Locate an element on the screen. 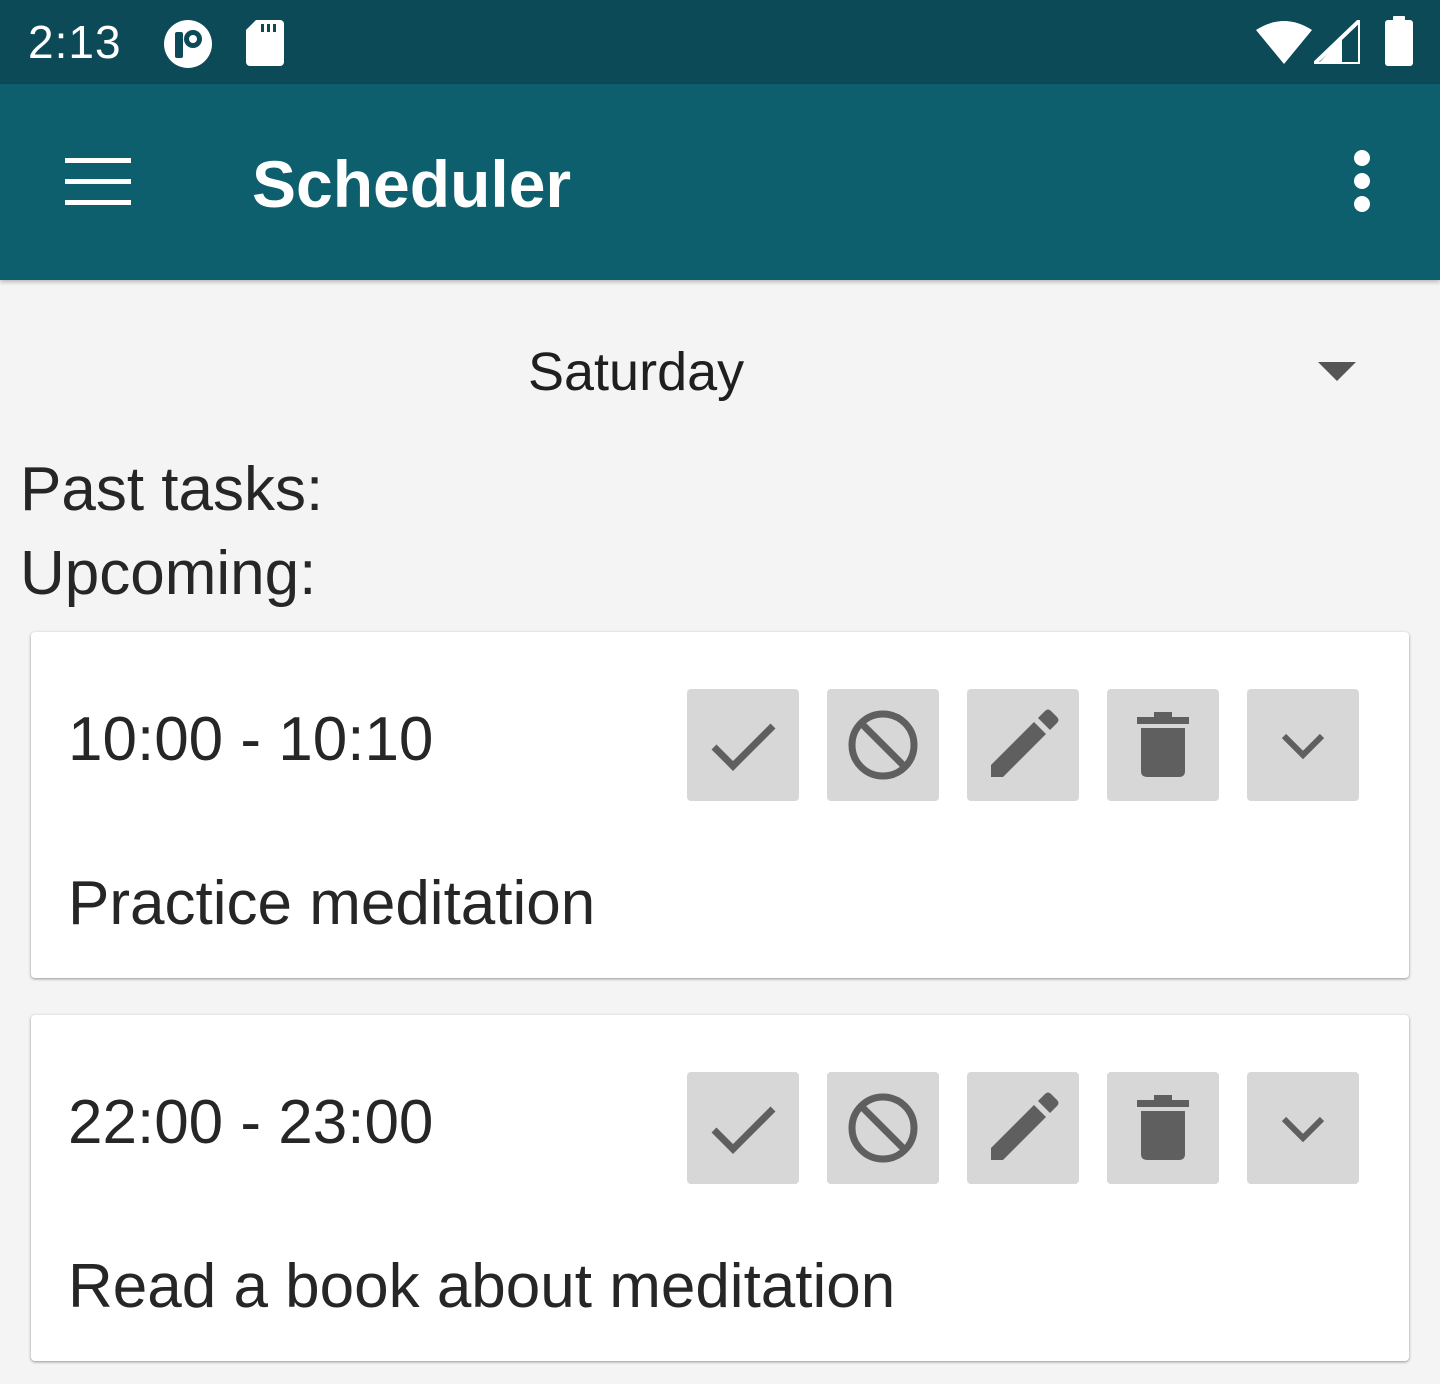 The height and width of the screenshot is (1384, 1440). day-selector-value: Saturday is located at coordinates (636, 372).